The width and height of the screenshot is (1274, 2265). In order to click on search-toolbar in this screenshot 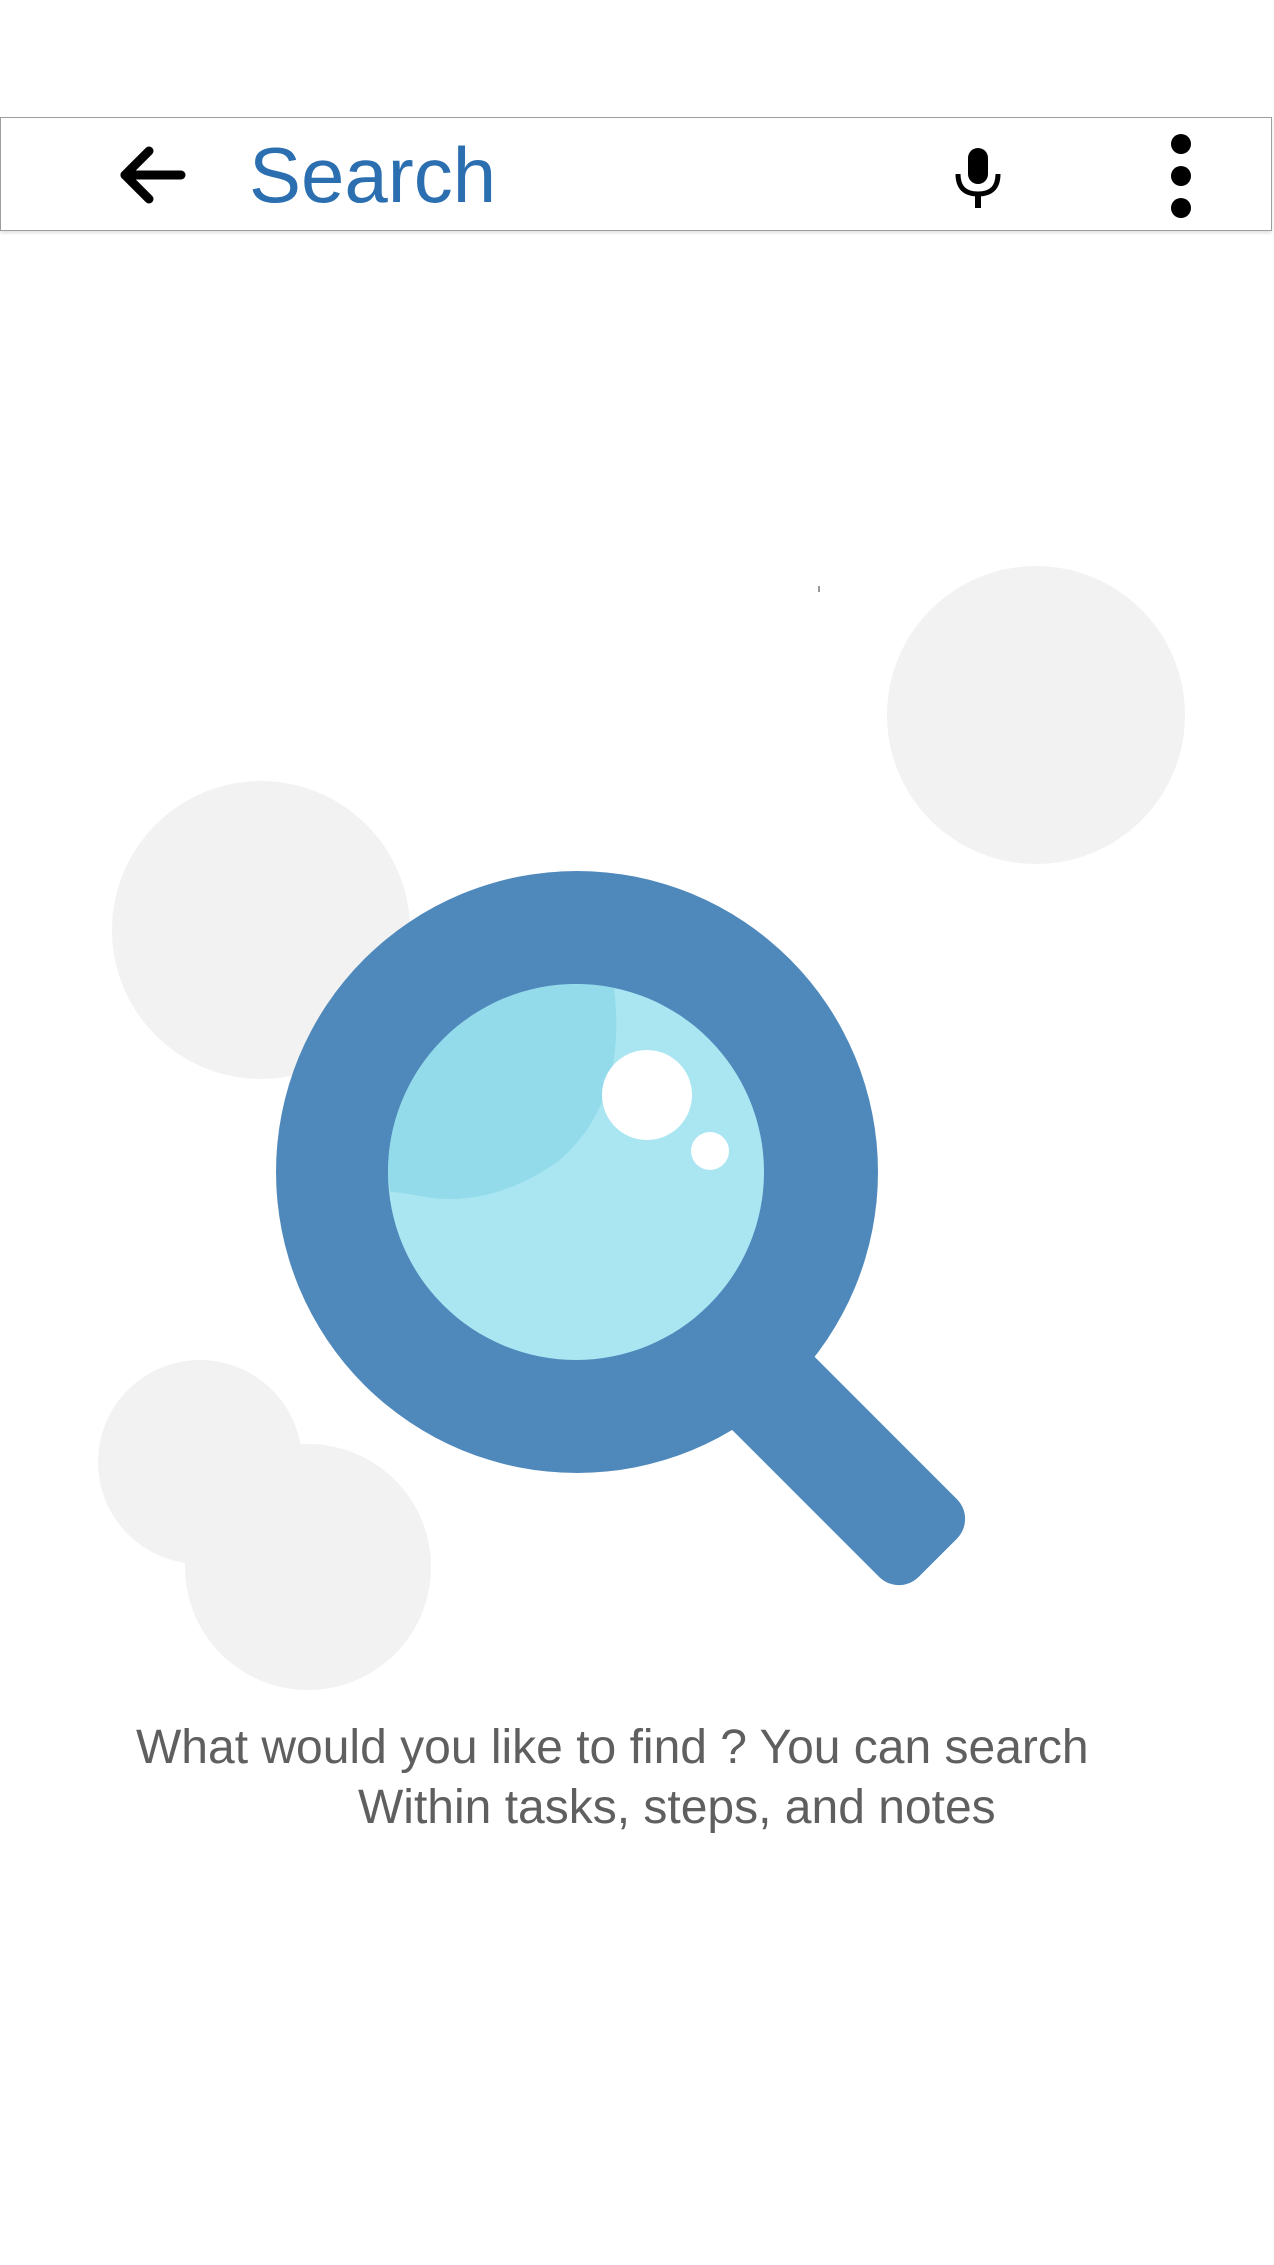, I will do `click(636, 174)`.